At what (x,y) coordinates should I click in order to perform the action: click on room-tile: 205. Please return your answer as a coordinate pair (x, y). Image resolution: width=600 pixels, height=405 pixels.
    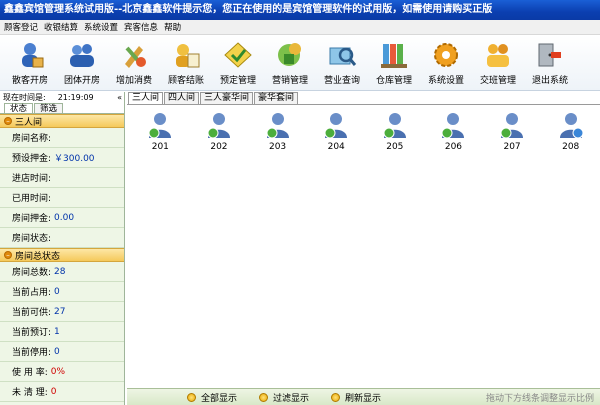
    Looking at the image, I should click on (395, 131).